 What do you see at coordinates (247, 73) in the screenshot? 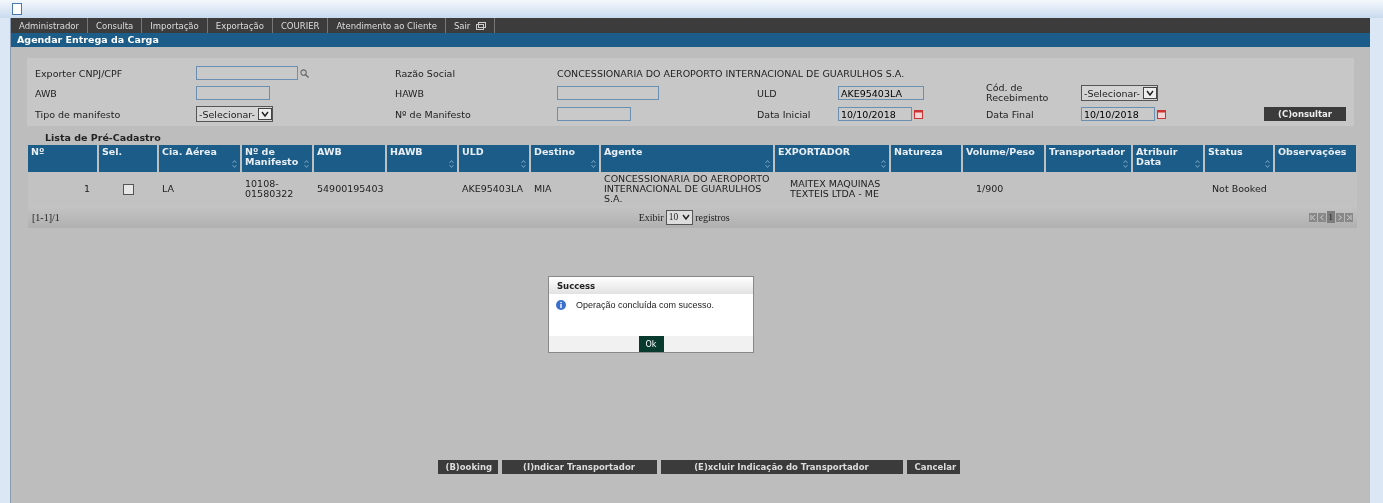
I see `exporter-input` at bounding box center [247, 73].